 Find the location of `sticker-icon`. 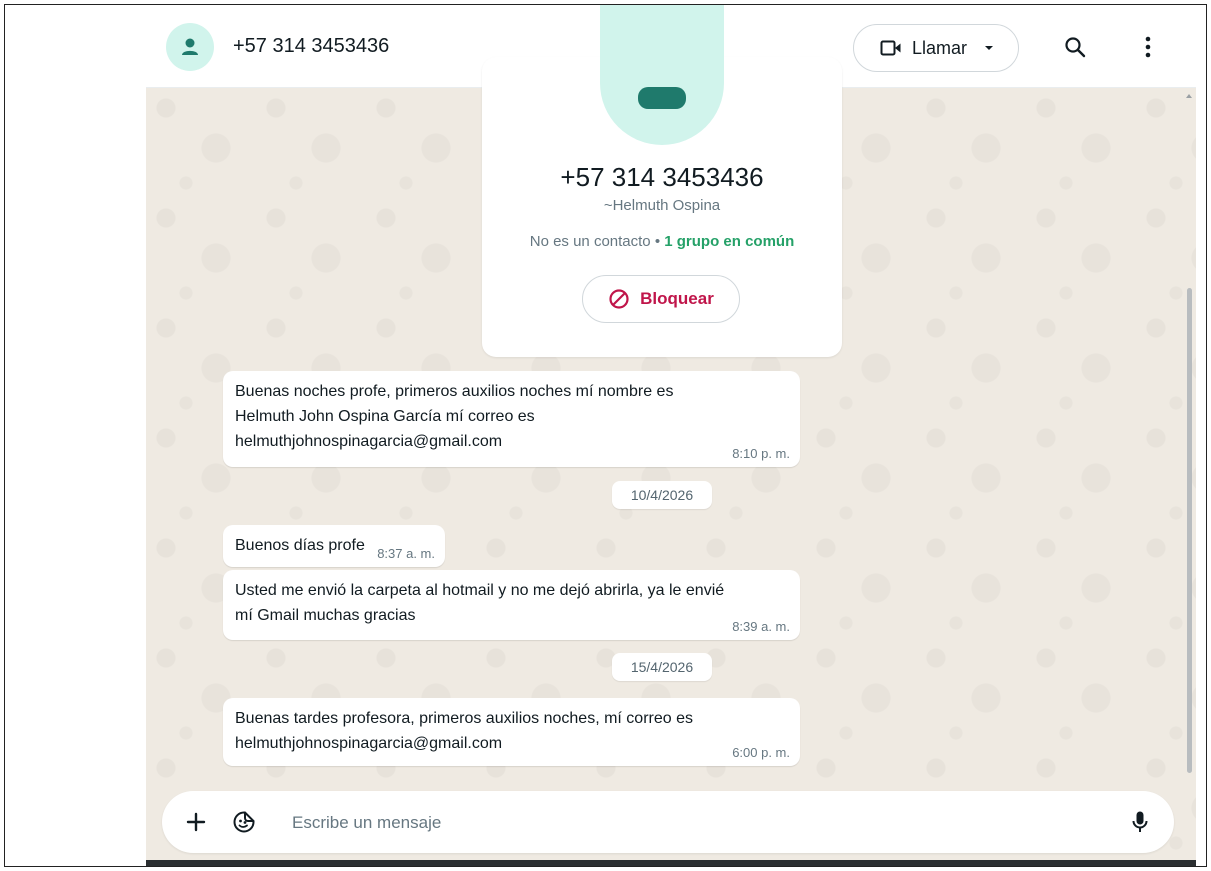

sticker-icon is located at coordinates (244, 822).